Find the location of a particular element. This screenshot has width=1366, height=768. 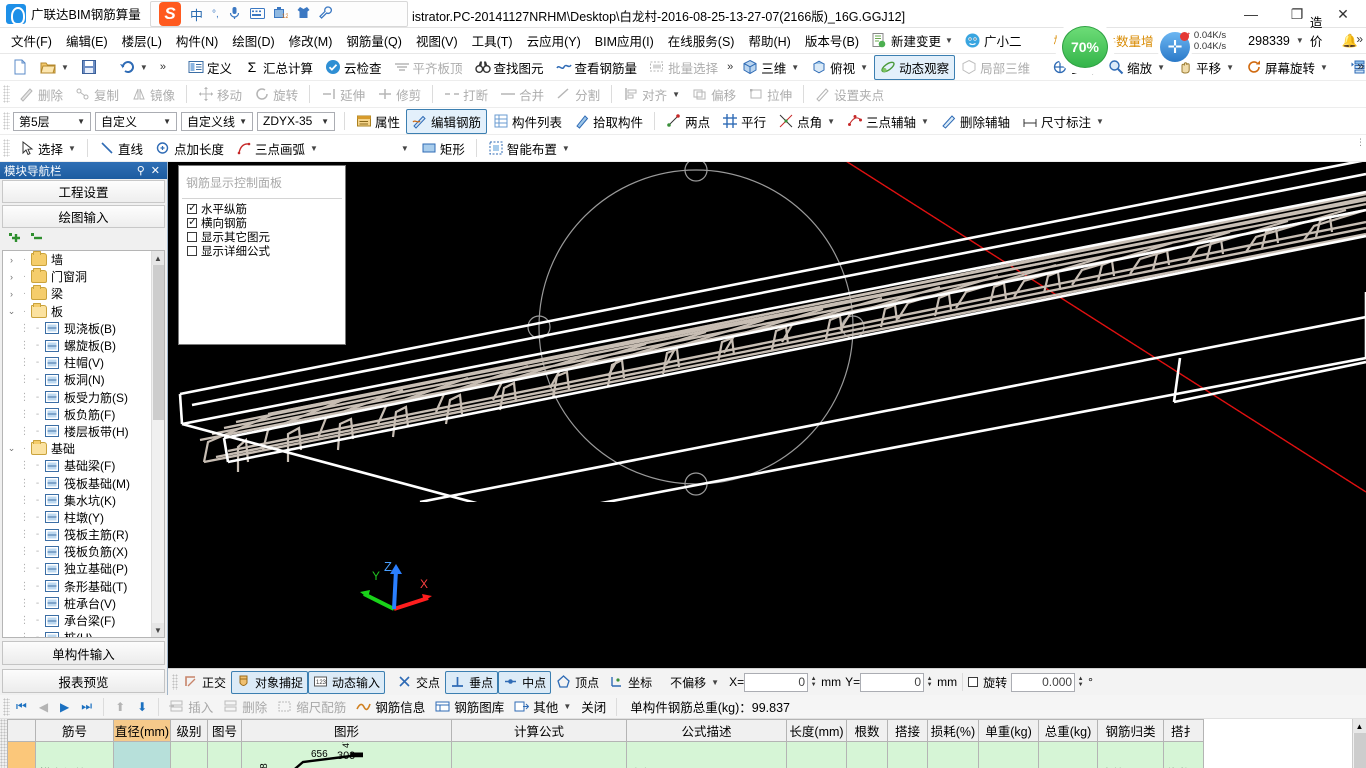

cell-搭扌: 绑扎 is located at coordinates (1183, 754).